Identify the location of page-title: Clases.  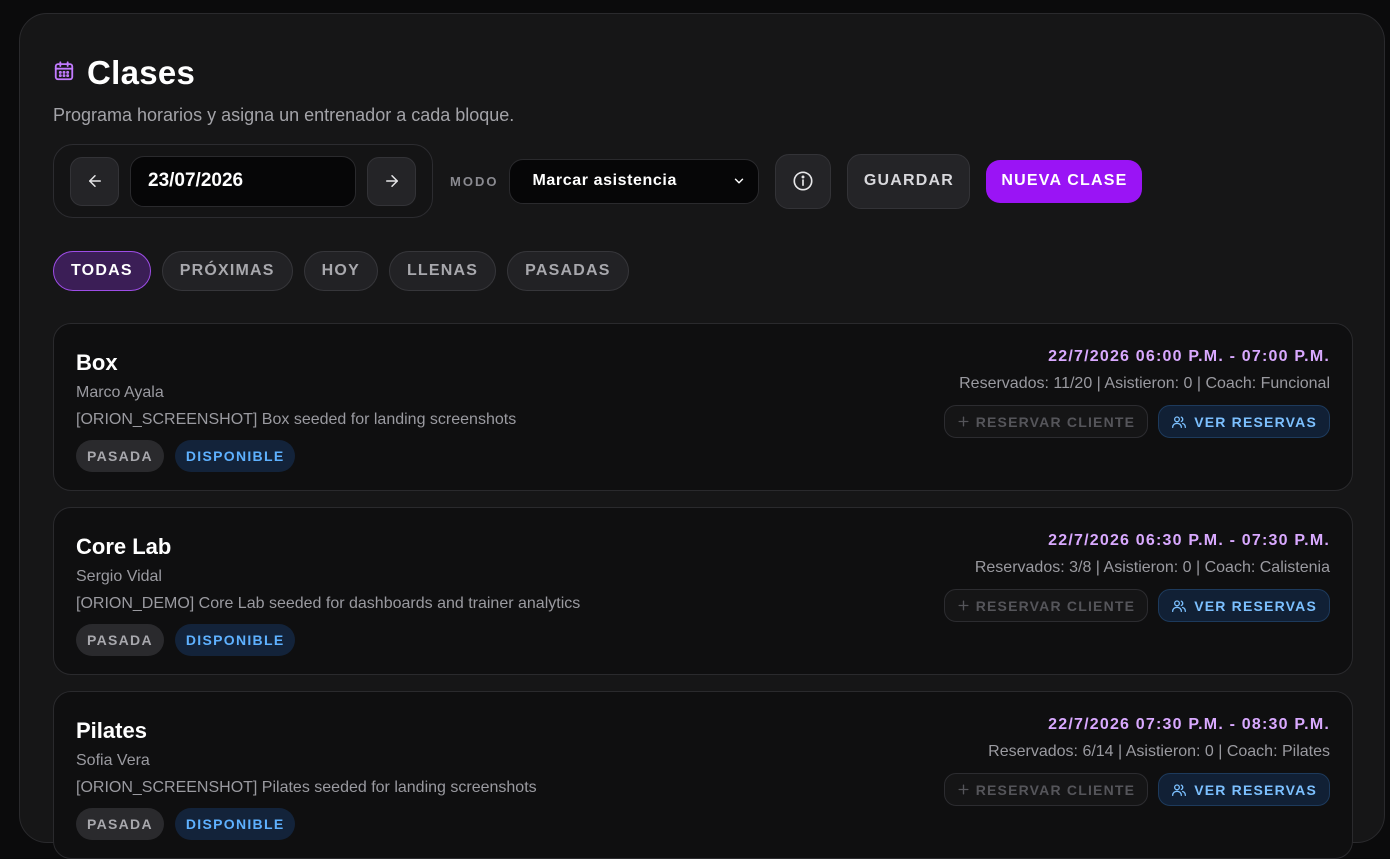
(141, 72).